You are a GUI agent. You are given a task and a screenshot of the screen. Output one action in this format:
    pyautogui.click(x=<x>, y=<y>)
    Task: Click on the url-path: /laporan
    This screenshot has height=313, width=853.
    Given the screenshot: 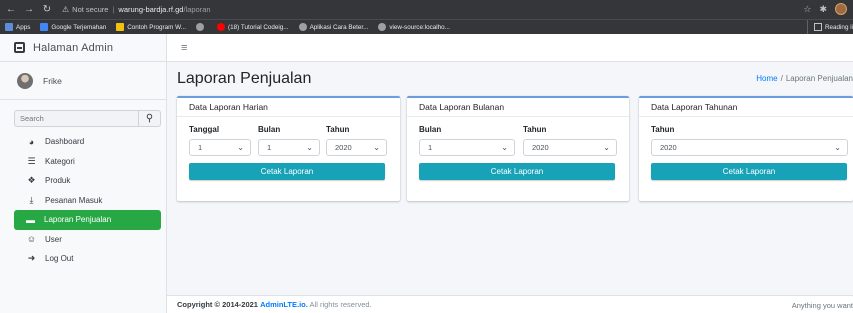 What is the action you would take?
    pyautogui.click(x=197, y=9)
    